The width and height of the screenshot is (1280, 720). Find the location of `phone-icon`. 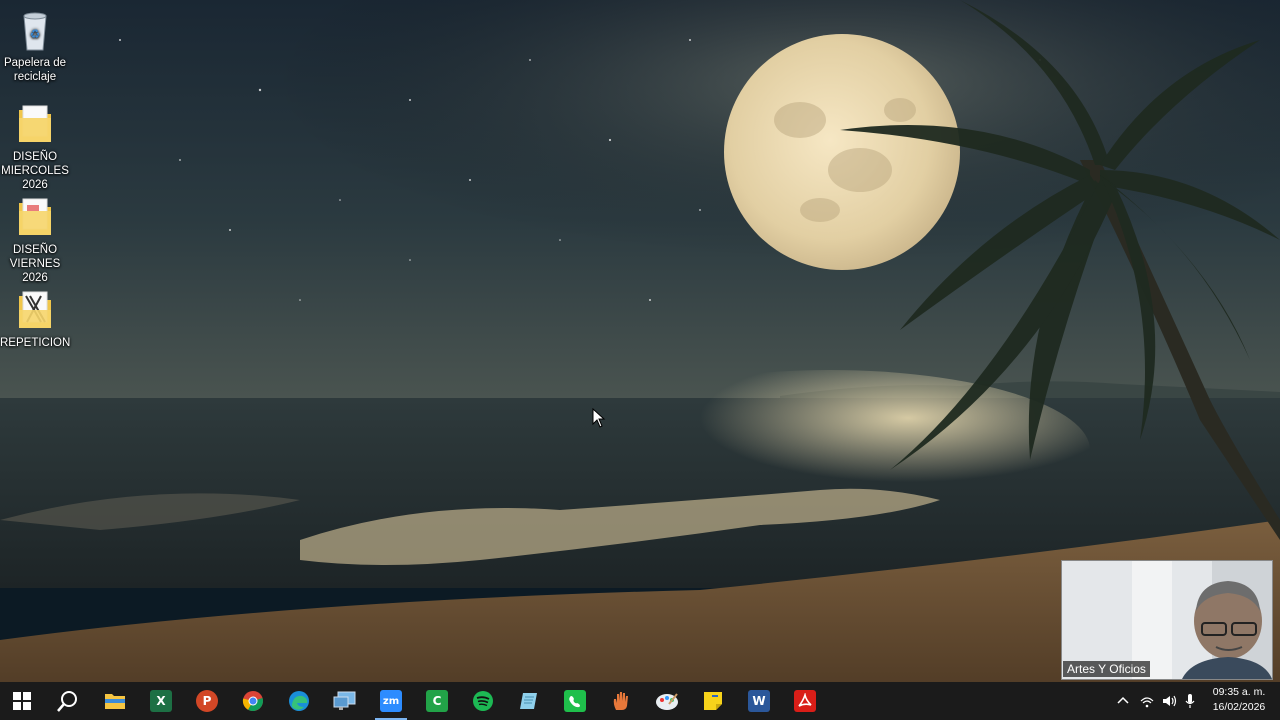

phone-icon is located at coordinates (575, 701).